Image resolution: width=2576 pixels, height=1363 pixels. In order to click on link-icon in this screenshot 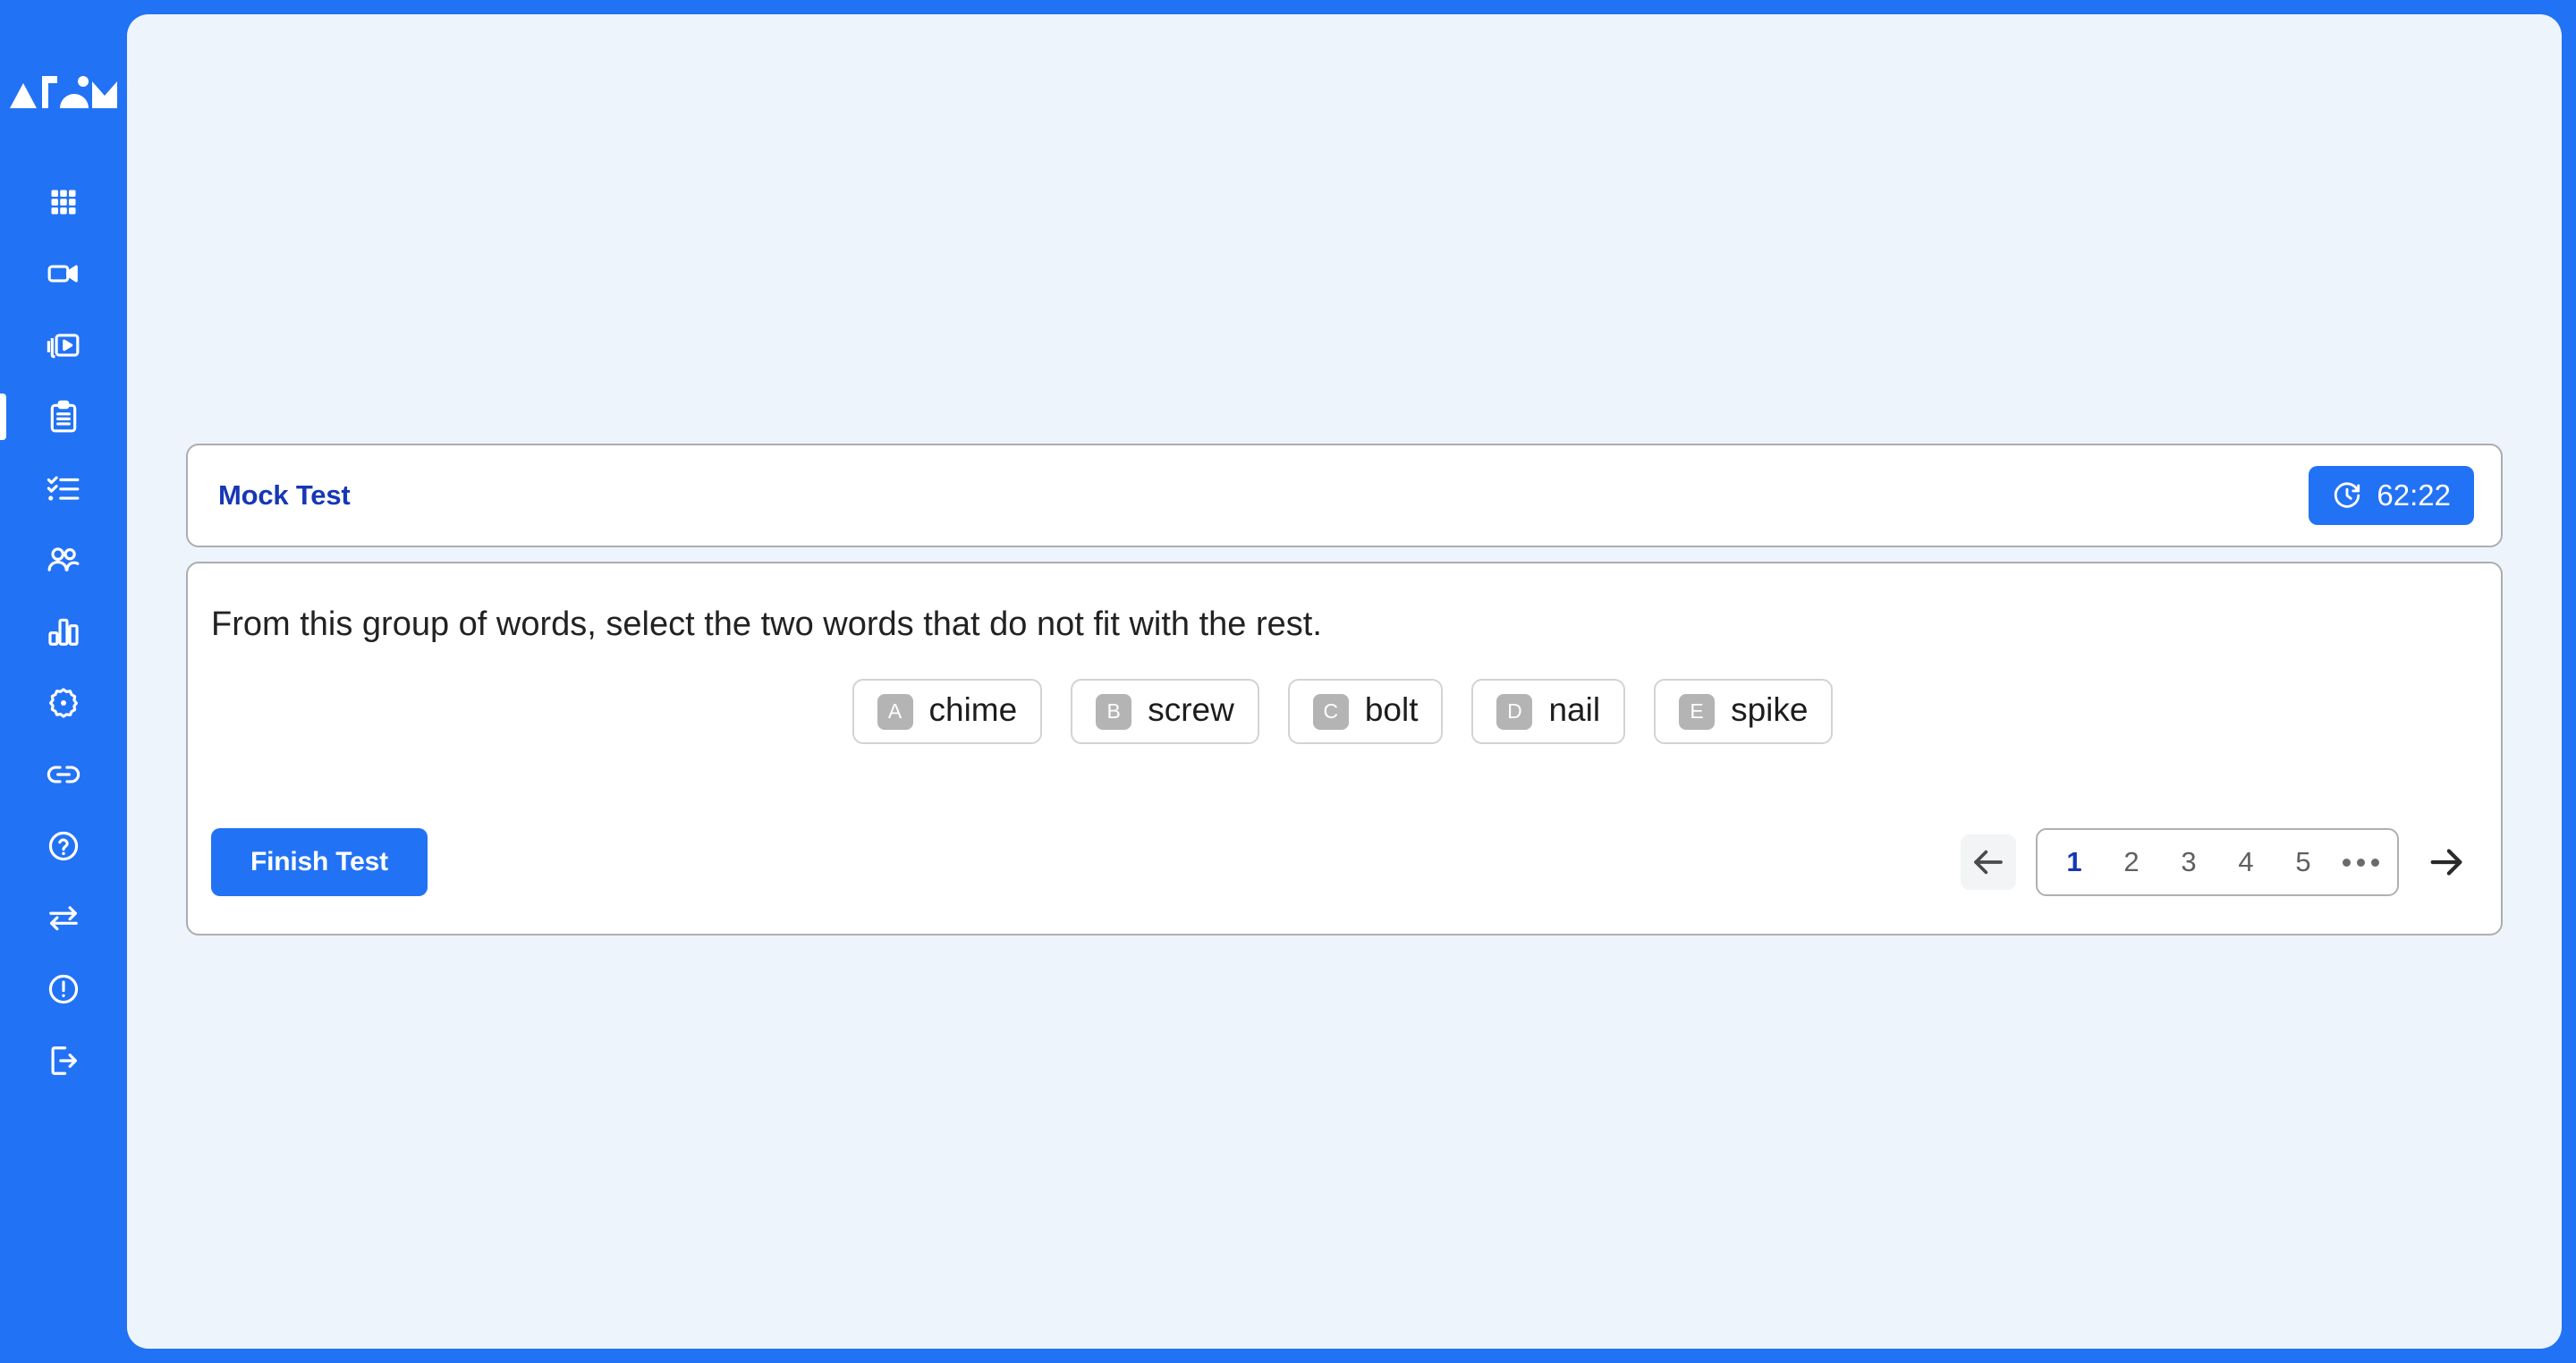, I will do `click(63, 775)`.